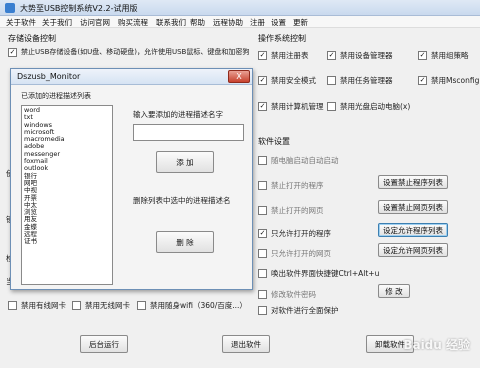 Image resolution: width=480 pixels, height=368 pixels. I want to click on list-item: 证书, so click(67, 242).